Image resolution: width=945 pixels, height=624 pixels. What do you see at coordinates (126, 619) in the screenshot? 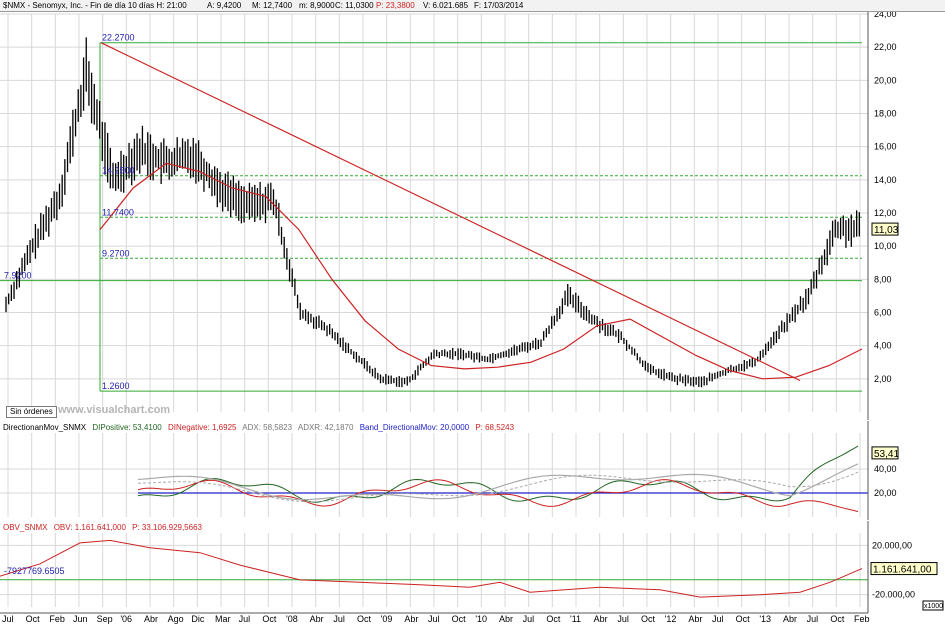
I see `x-tick-label: '06` at bounding box center [126, 619].